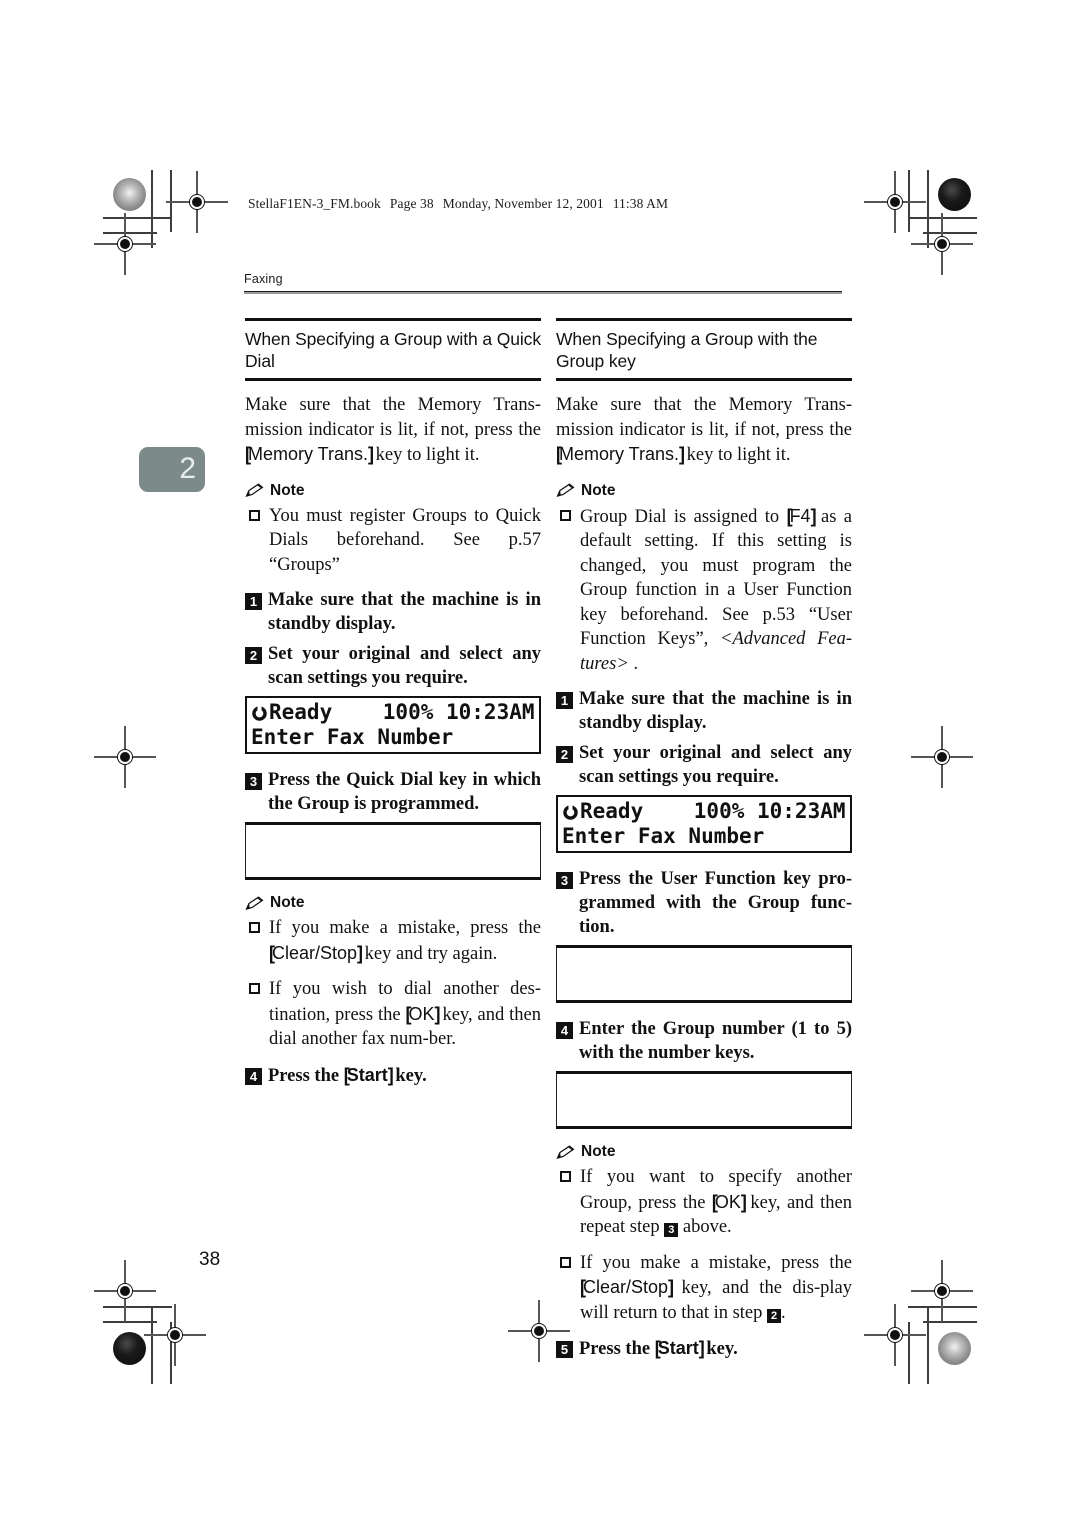 This screenshot has width=1080, height=1528. Describe the element at coordinates (314, 203) in the screenshot. I see `file-info-name: StellaF1EN-3_FM.book` at that location.